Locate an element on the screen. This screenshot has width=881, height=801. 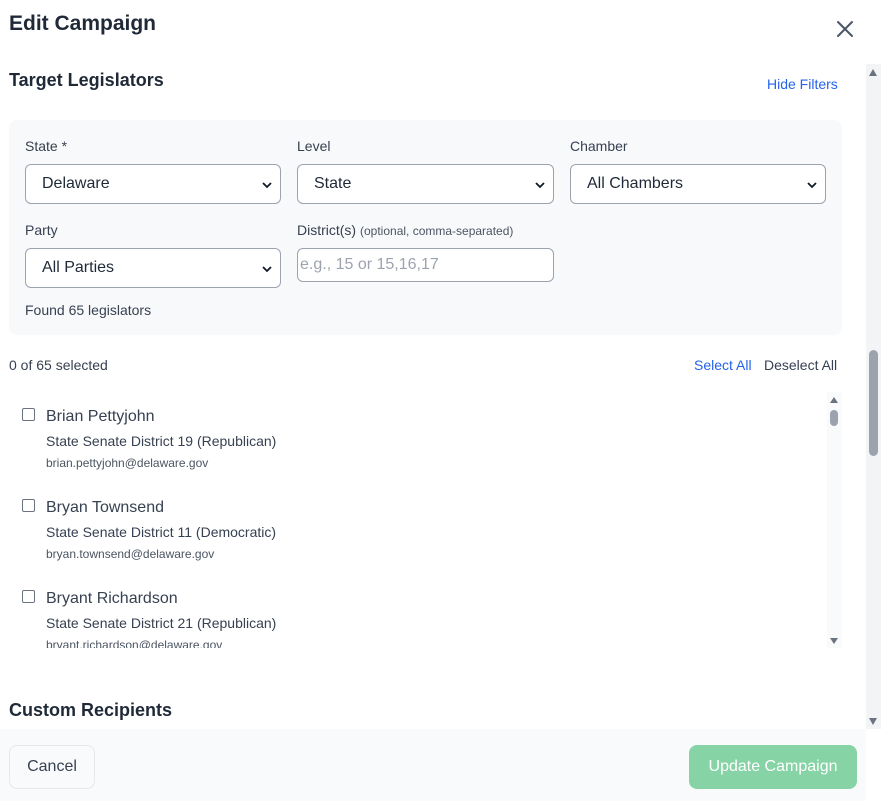
list-scrollbar is located at coordinates (834, 520).